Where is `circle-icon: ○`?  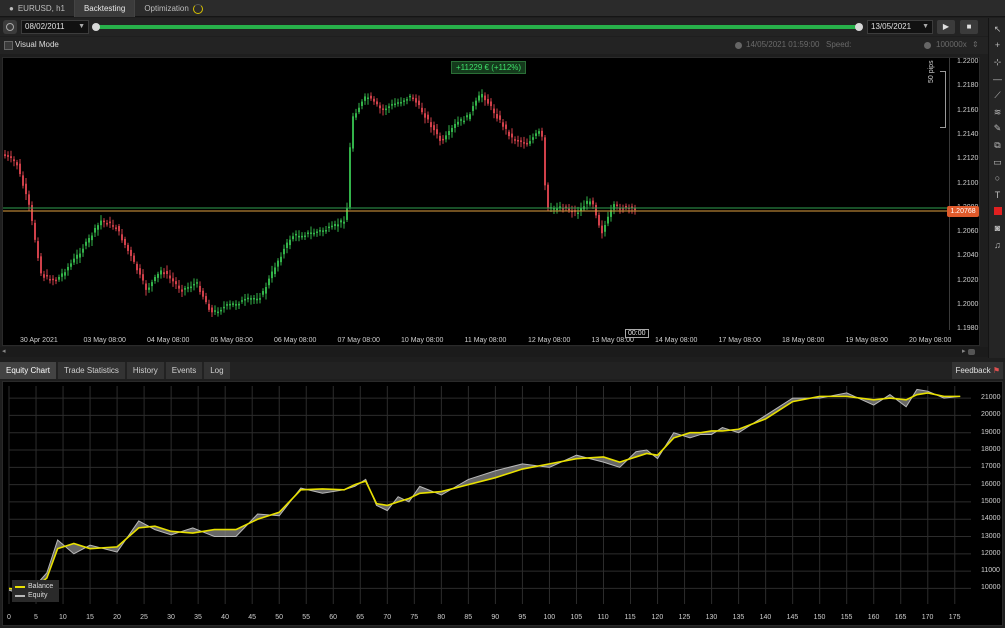 circle-icon: ○ is located at coordinates (997, 178).